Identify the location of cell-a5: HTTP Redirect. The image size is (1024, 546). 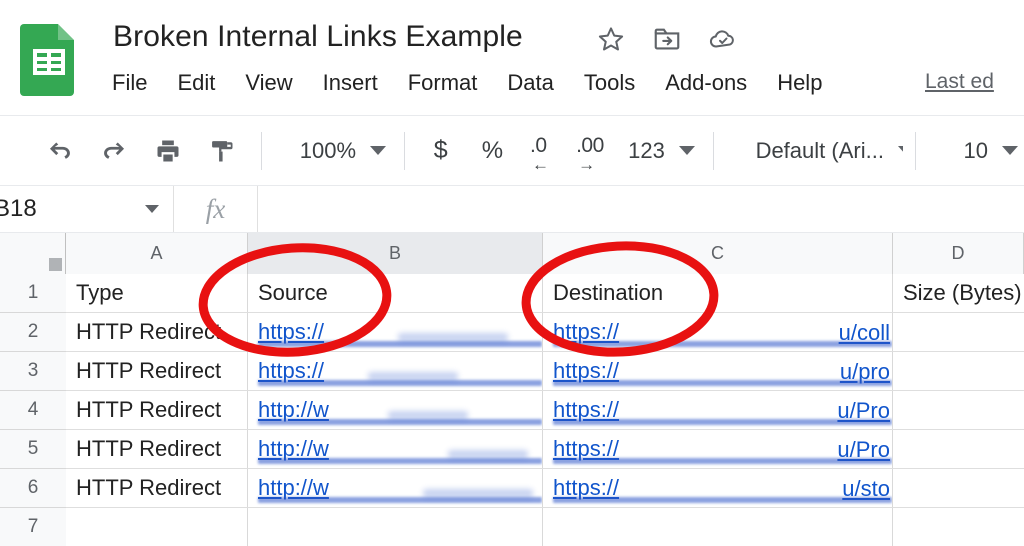
(156, 449).